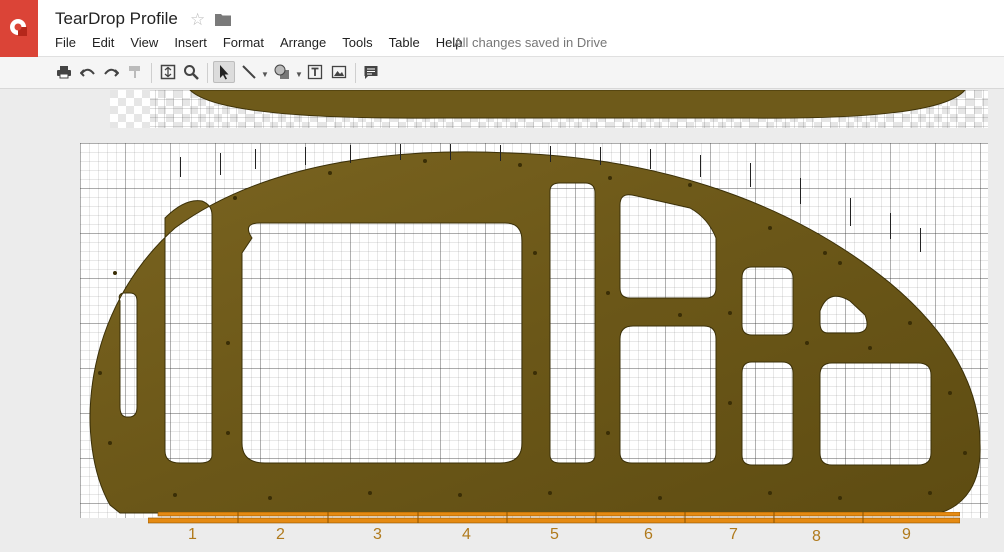 The width and height of the screenshot is (1004, 552). I want to click on comment-button, so click(371, 72).